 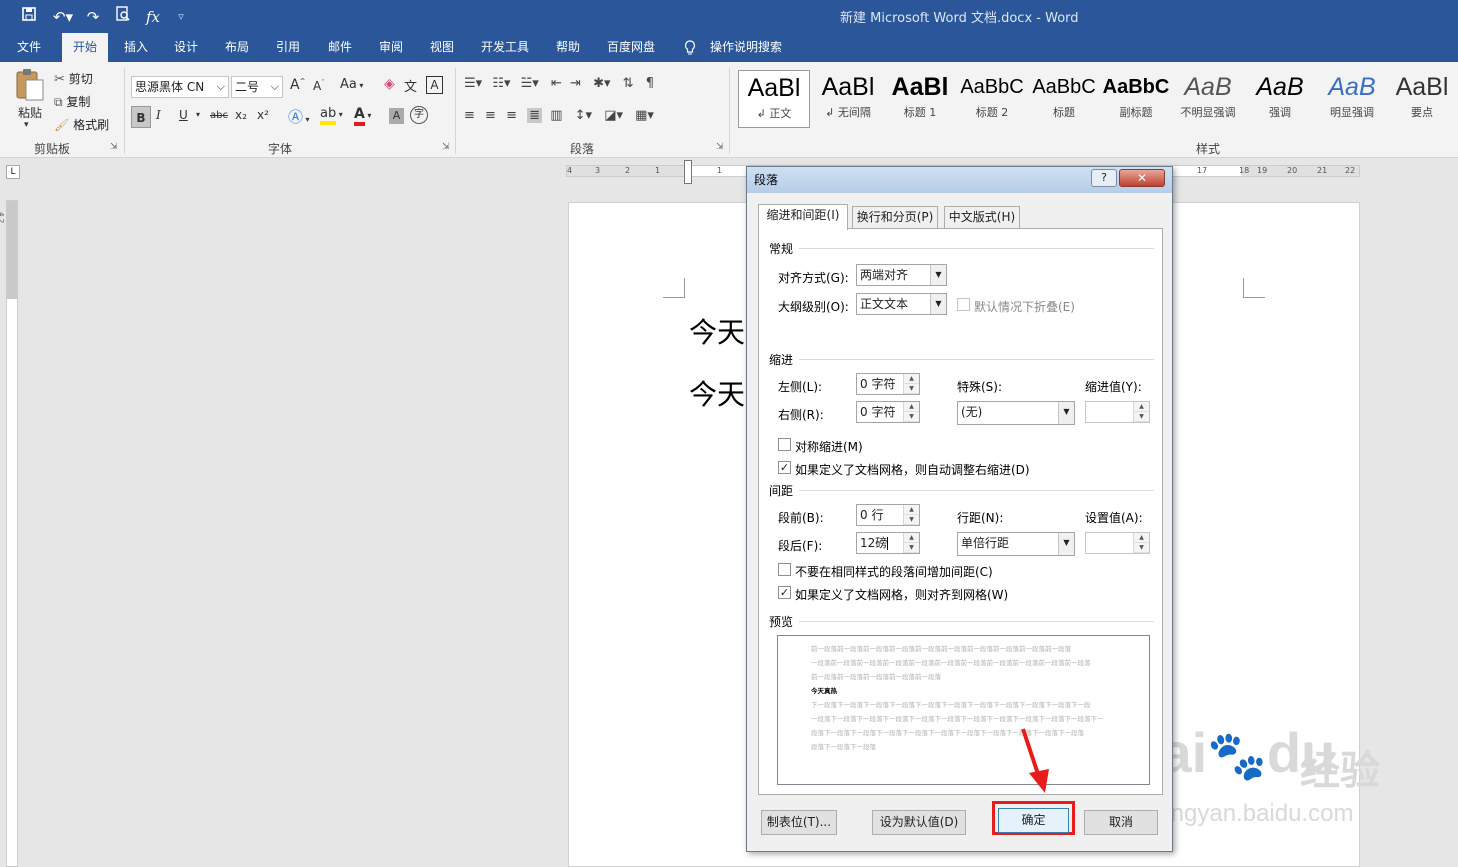 I want to click on grow-font-icon: A^, so click(x=297, y=85).